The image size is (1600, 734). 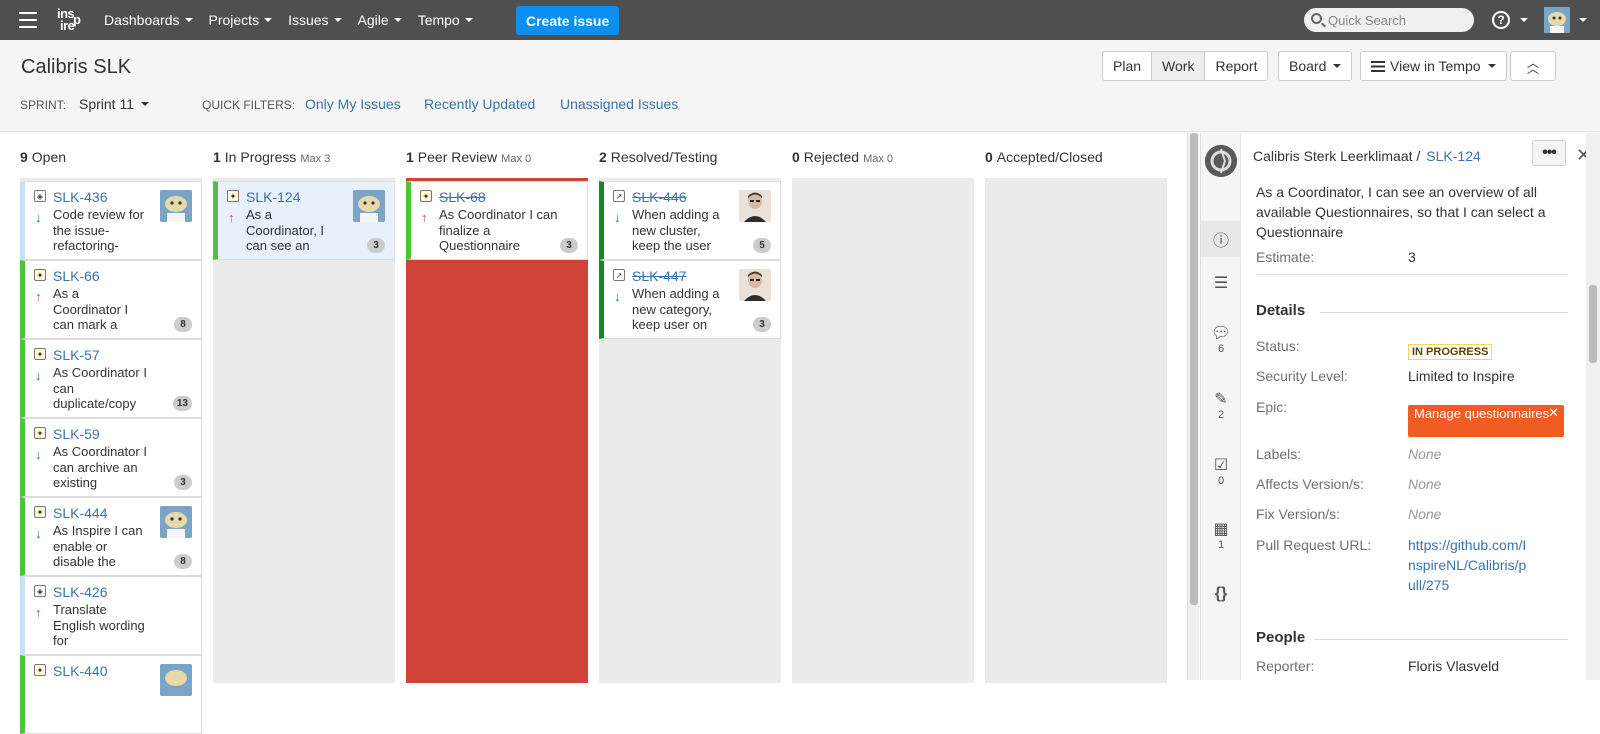 I want to click on table-icon: ▦, so click(x=1221, y=529).